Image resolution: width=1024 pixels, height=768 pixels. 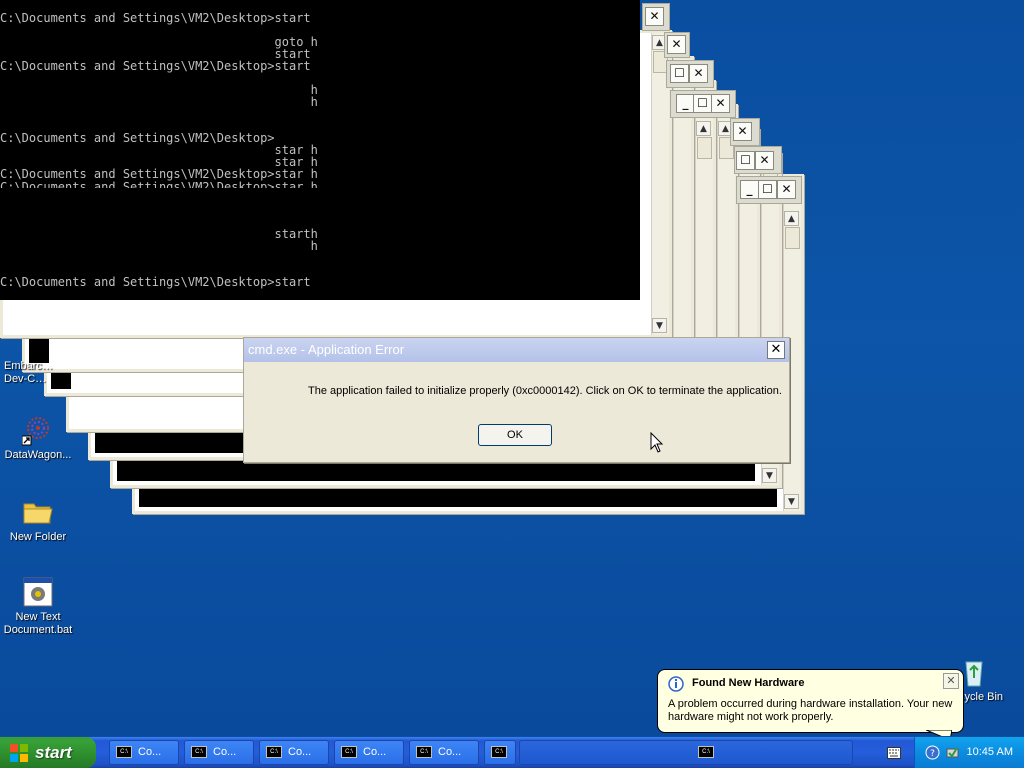 What do you see at coordinates (951, 681) in the screenshot?
I see `balloon-close-button: ✕` at bounding box center [951, 681].